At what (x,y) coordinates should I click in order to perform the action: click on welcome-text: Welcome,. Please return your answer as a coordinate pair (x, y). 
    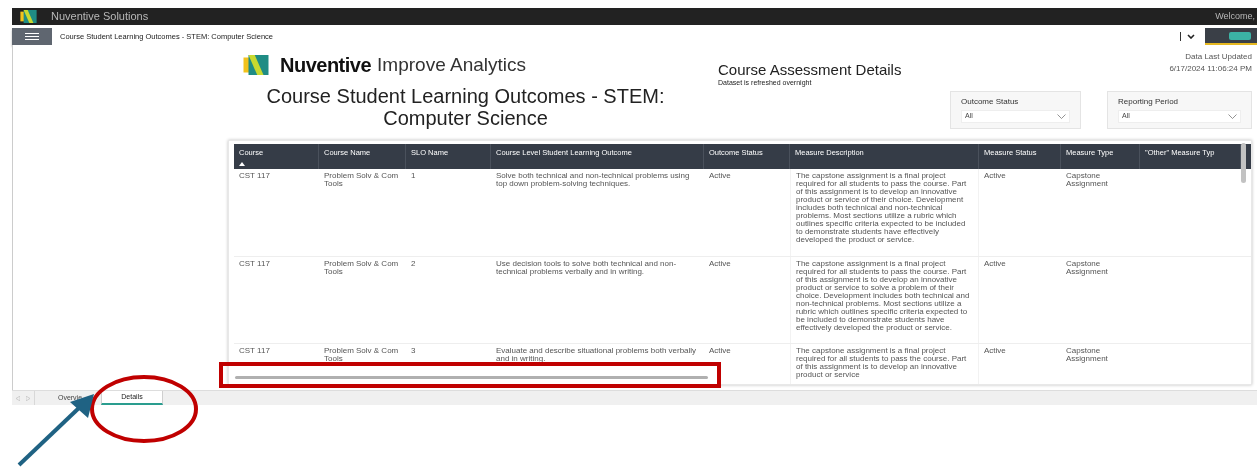
    Looking at the image, I should click on (1235, 16).